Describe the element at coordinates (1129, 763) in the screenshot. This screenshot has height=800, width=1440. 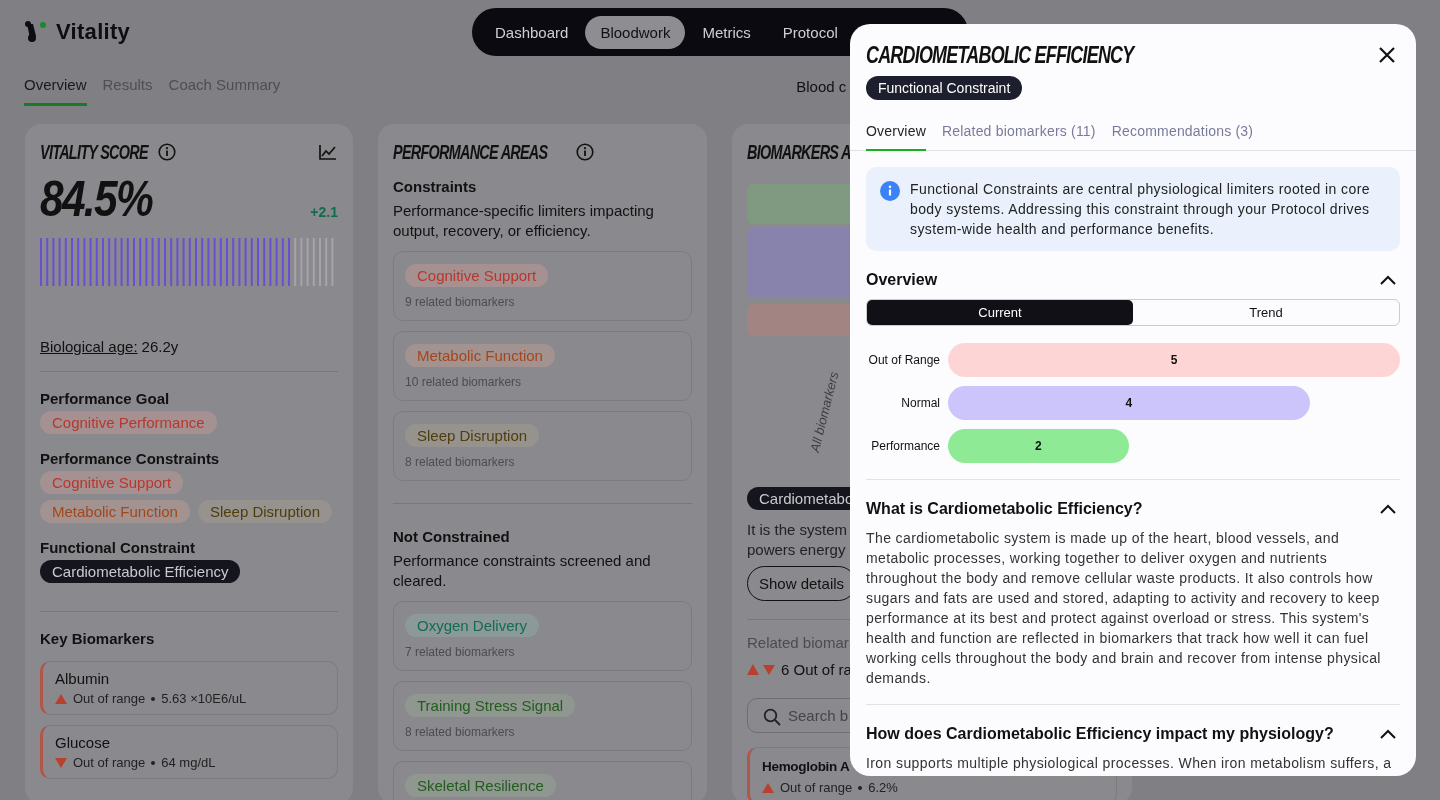
I see `section-text: Iron supports multiple physiological processes. When iron metabolism suffers, a` at that location.